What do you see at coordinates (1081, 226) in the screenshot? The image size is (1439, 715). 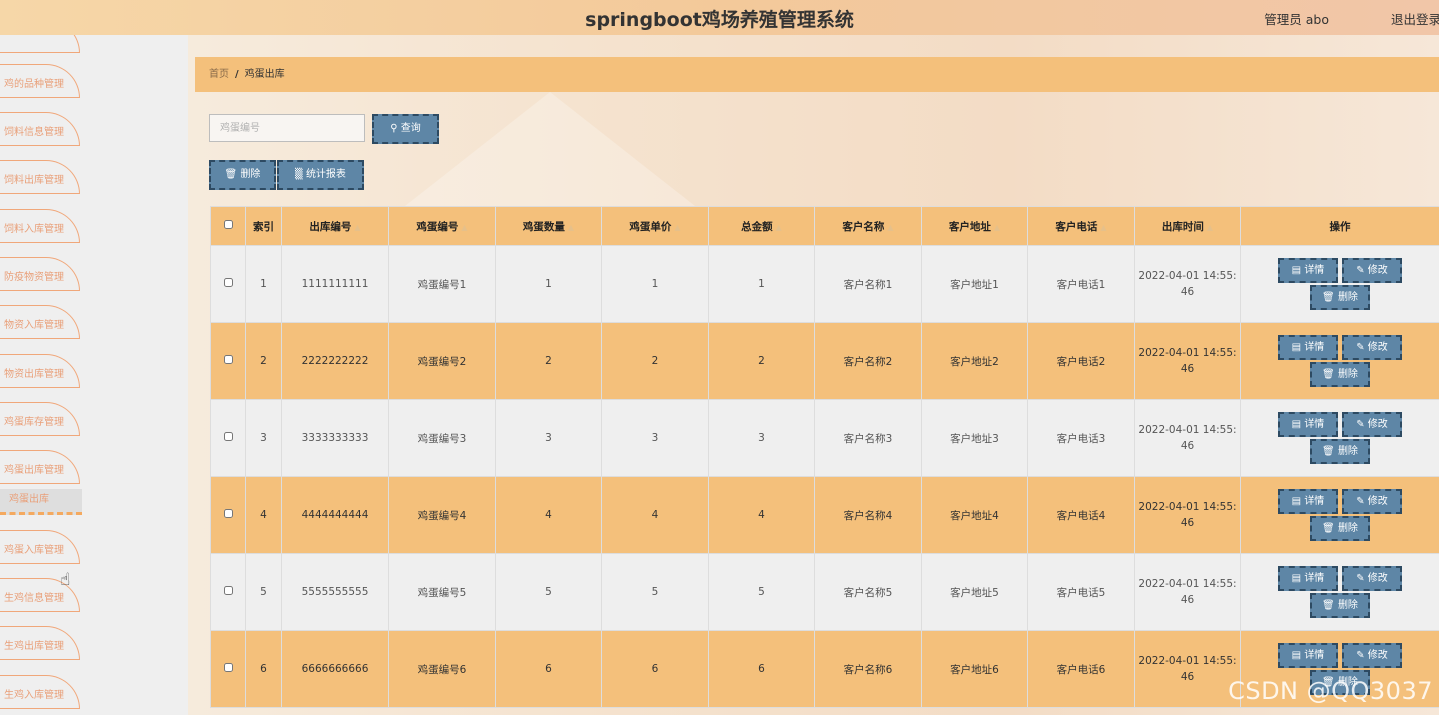 I see `column-header: 客户电话 ▲` at bounding box center [1081, 226].